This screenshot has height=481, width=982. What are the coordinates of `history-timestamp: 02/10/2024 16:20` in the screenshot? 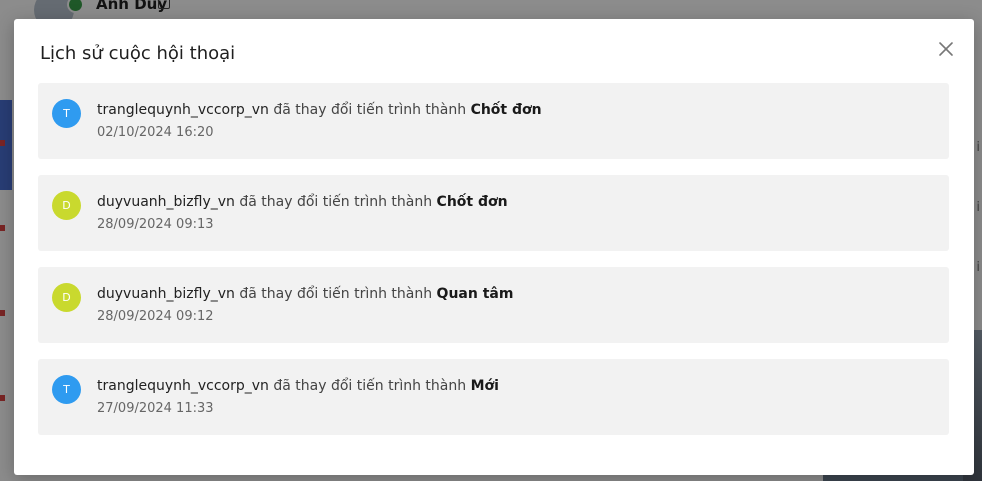 It's located at (155, 132).